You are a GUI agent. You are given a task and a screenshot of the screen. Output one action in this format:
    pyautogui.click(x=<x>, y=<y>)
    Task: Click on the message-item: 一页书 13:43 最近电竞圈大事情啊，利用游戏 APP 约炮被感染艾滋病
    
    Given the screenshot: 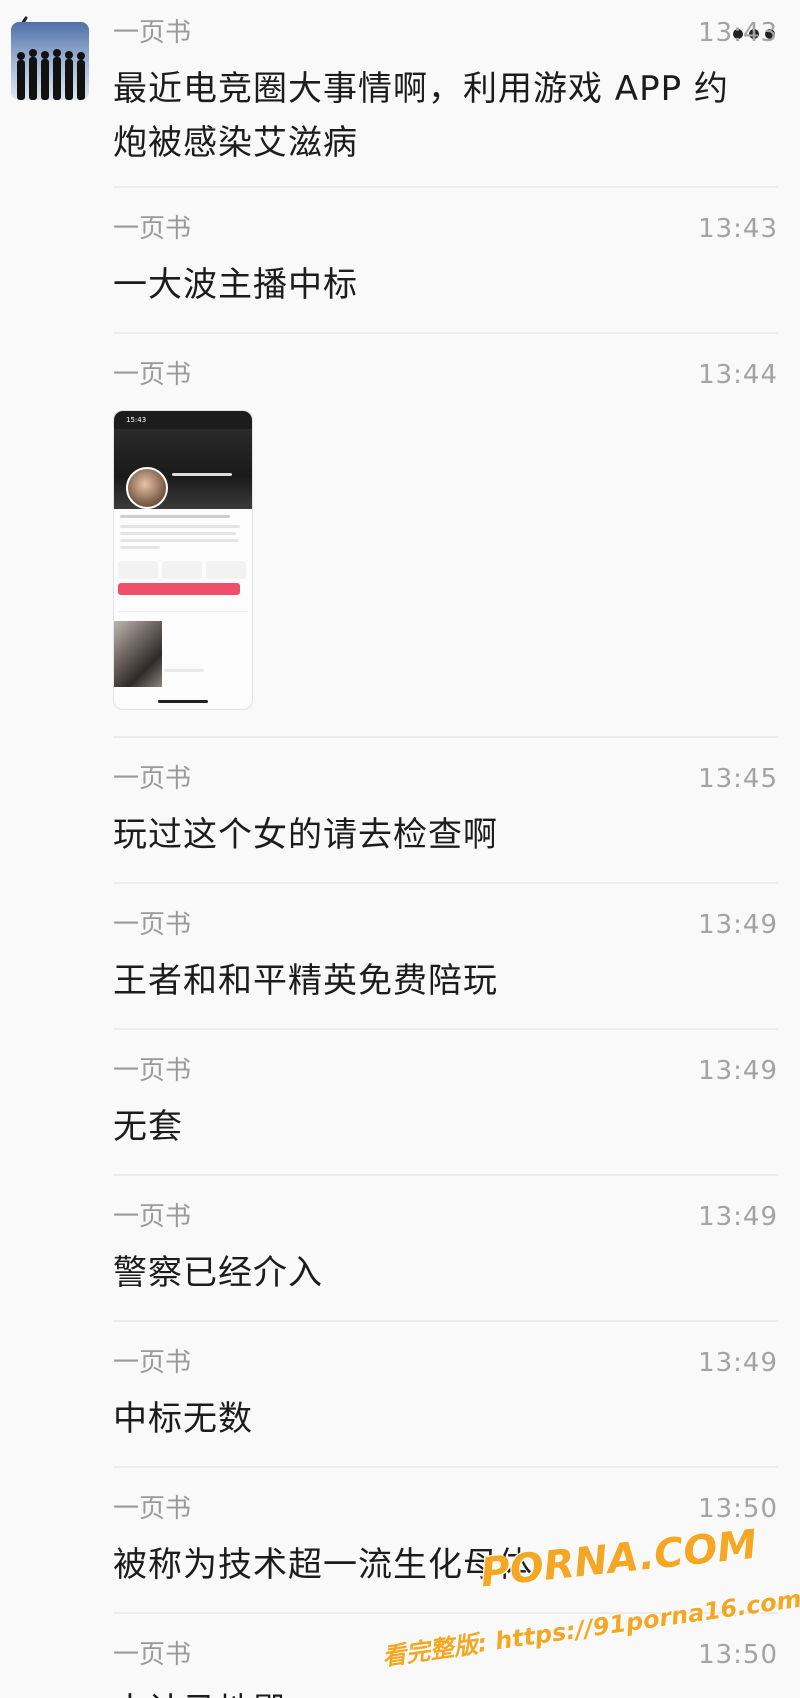 What is the action you would take?
    pyautogui.click(x=445, y=90)
    